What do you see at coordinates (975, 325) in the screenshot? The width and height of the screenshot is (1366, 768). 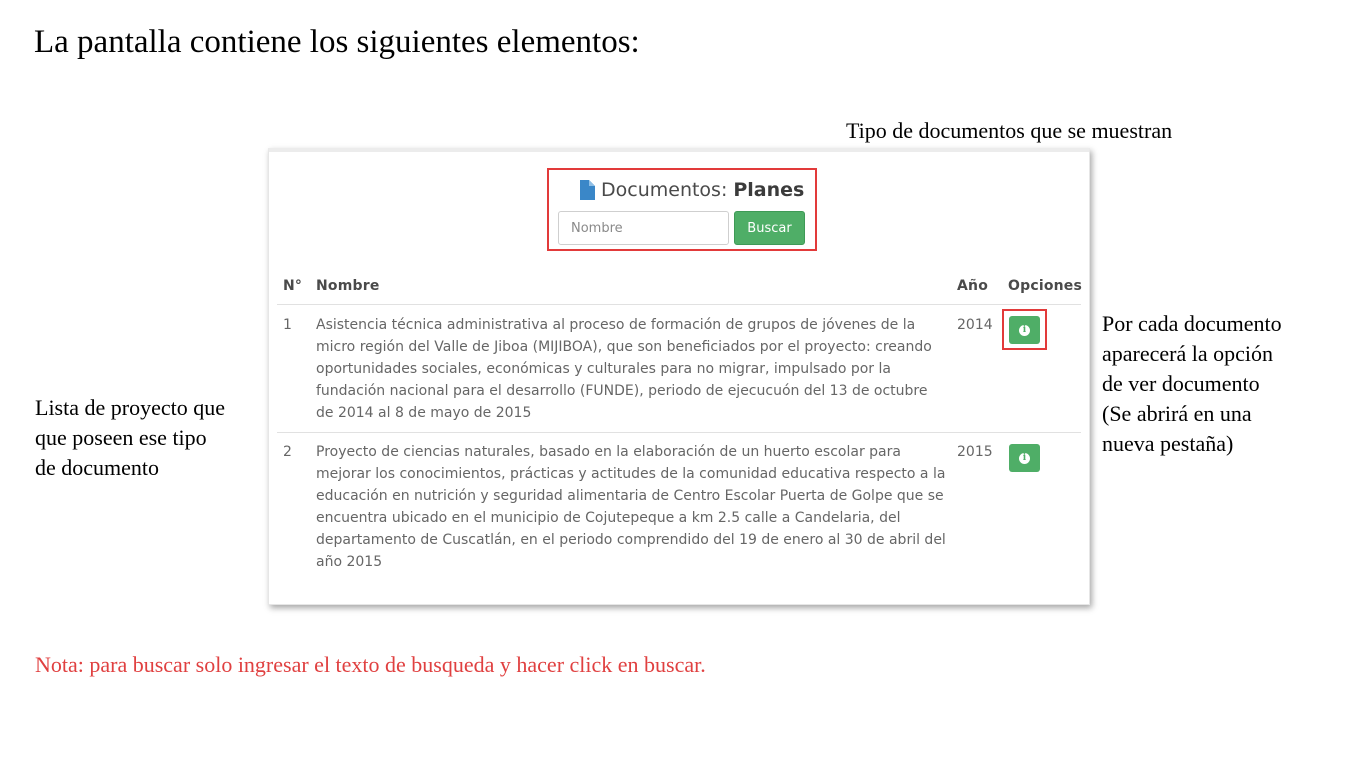 I see `row-year: 2014` at bounding box center [975, 325].